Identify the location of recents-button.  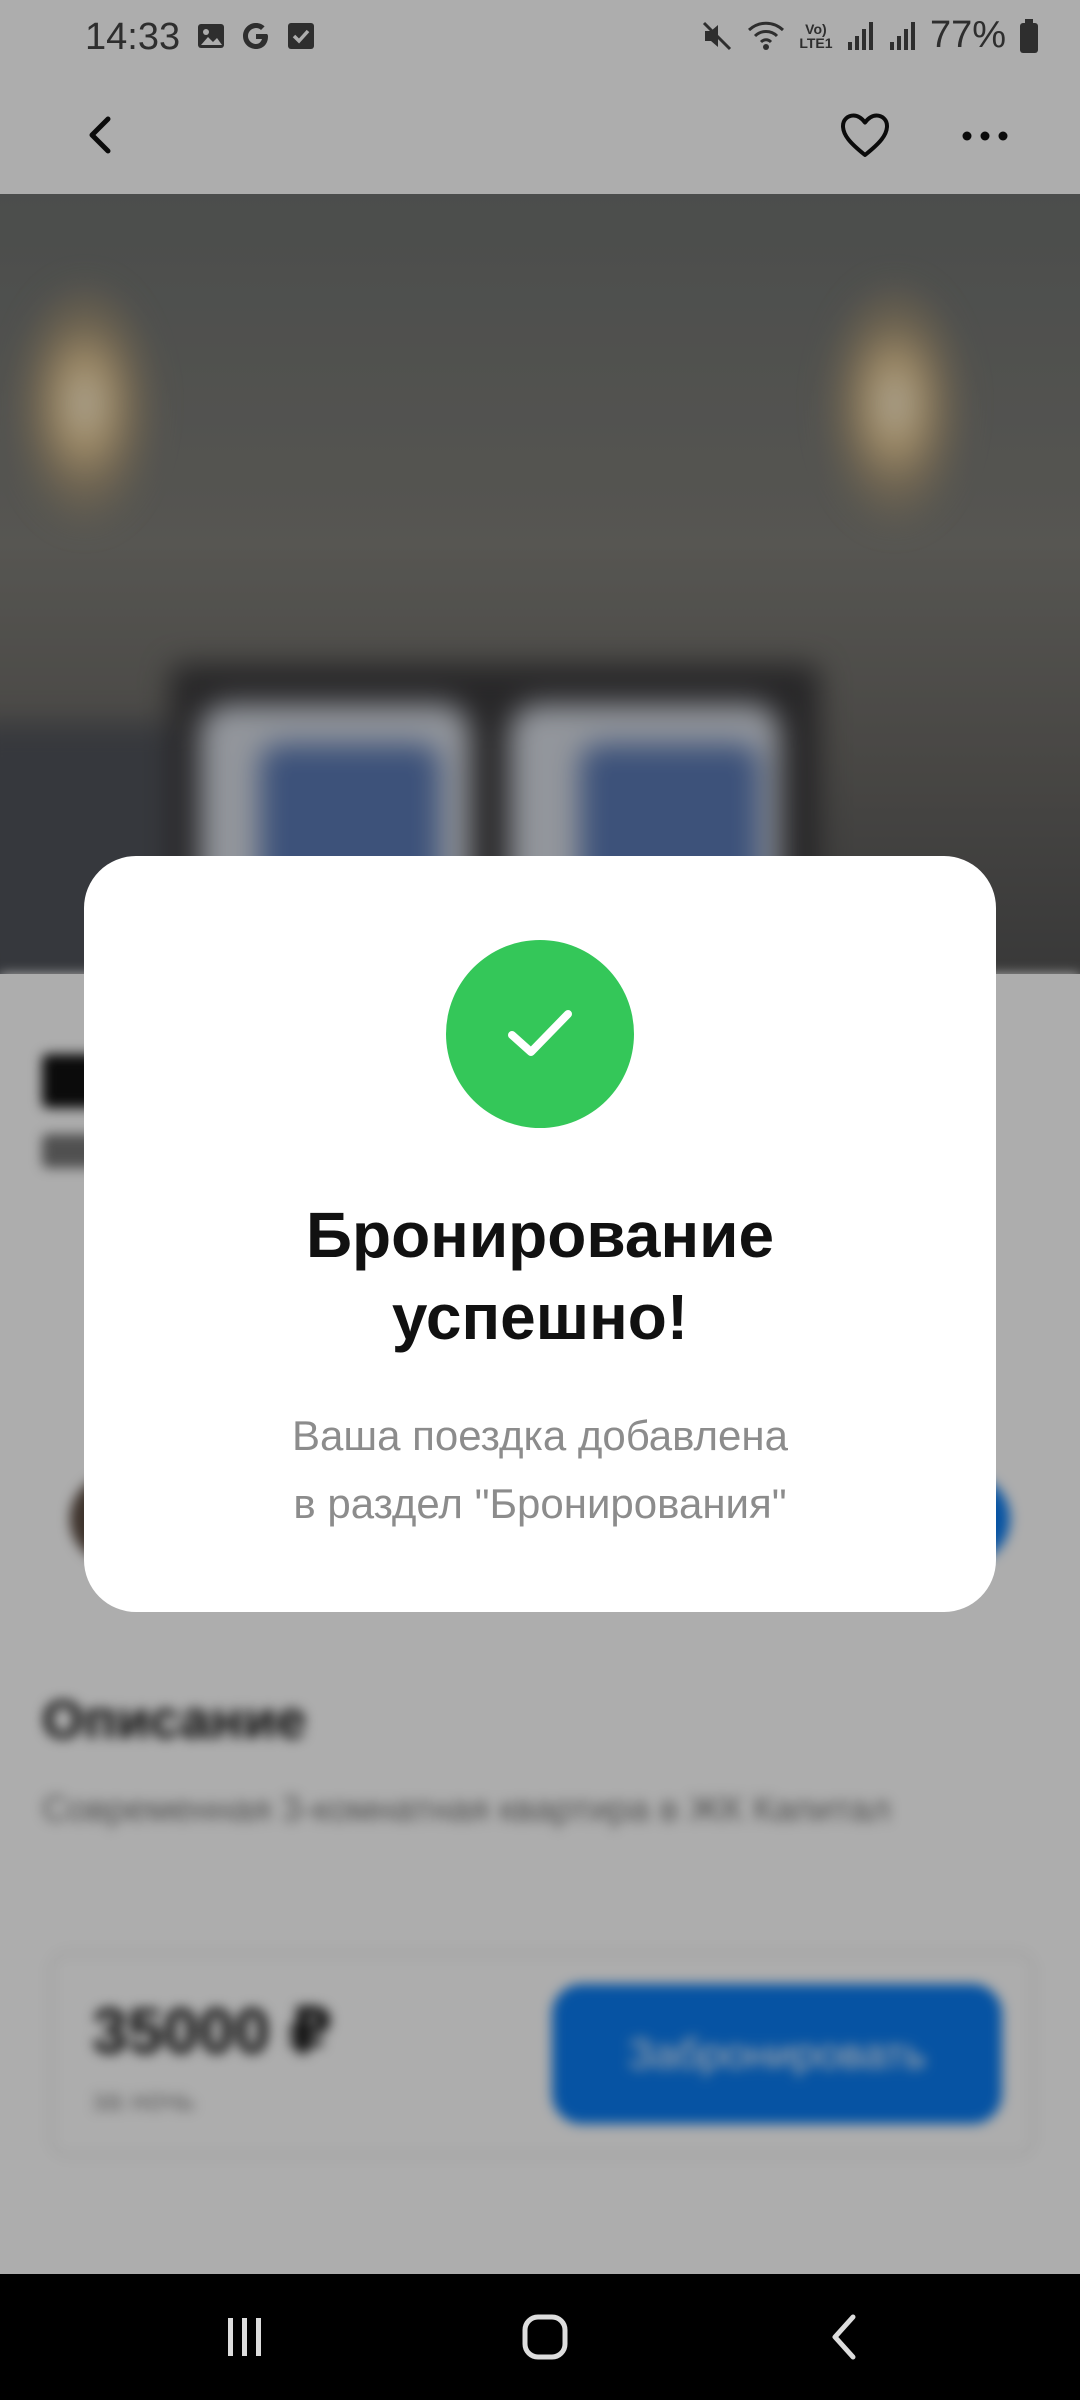
(245, 2337).